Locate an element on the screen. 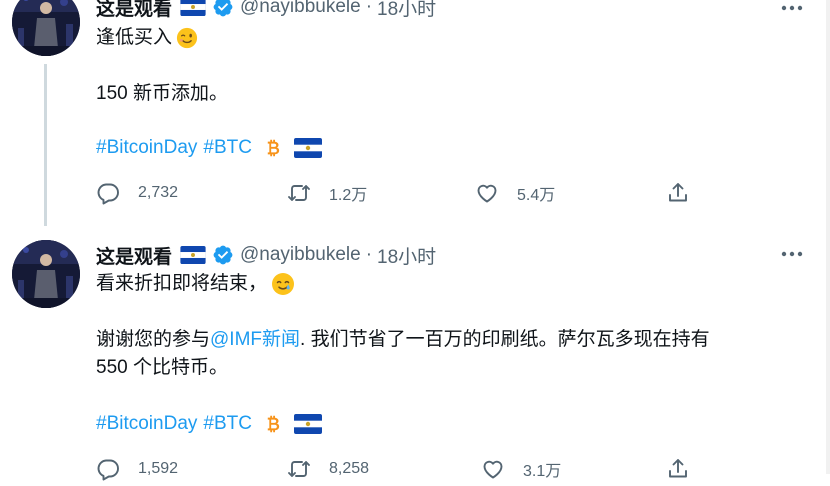 The height and width of the screenshot is (486, 830). retweet-button: 1.2万 is located at coordinates (327, 193).